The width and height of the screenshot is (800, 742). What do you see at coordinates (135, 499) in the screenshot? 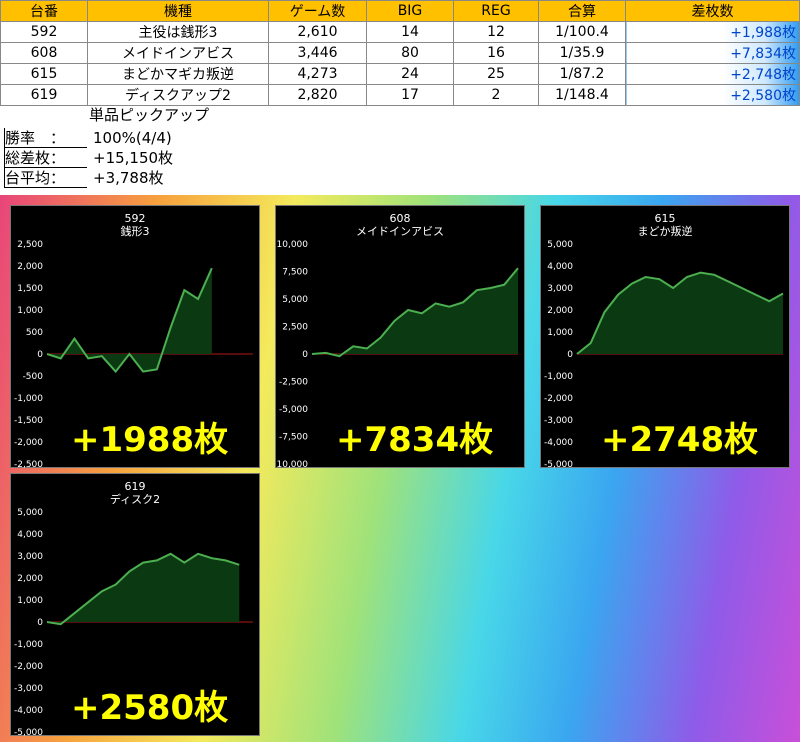
I see `chart-subtitle: ディスク2` at bounding box center [135, 499].